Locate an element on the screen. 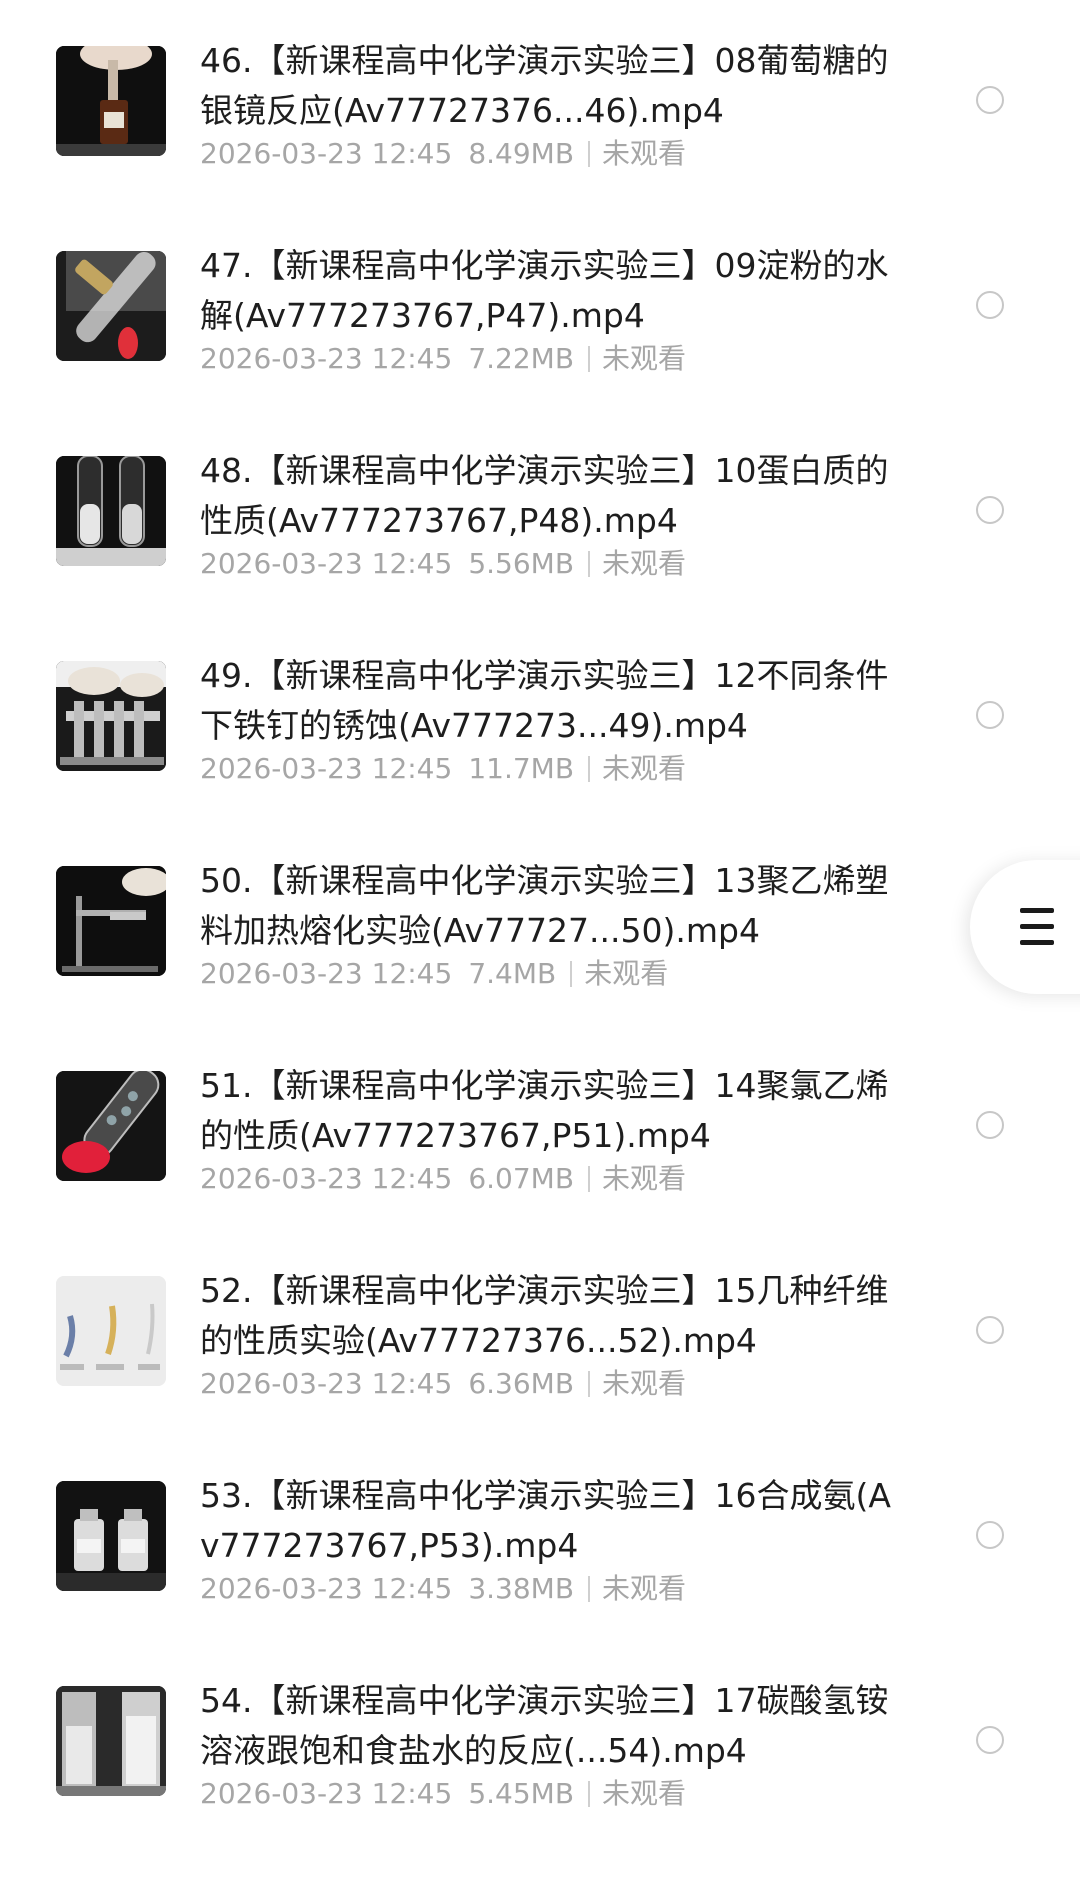 This screenshot has height=1881, width=1080. tube-rack-thumbnail is located at coordinates (111, 716).